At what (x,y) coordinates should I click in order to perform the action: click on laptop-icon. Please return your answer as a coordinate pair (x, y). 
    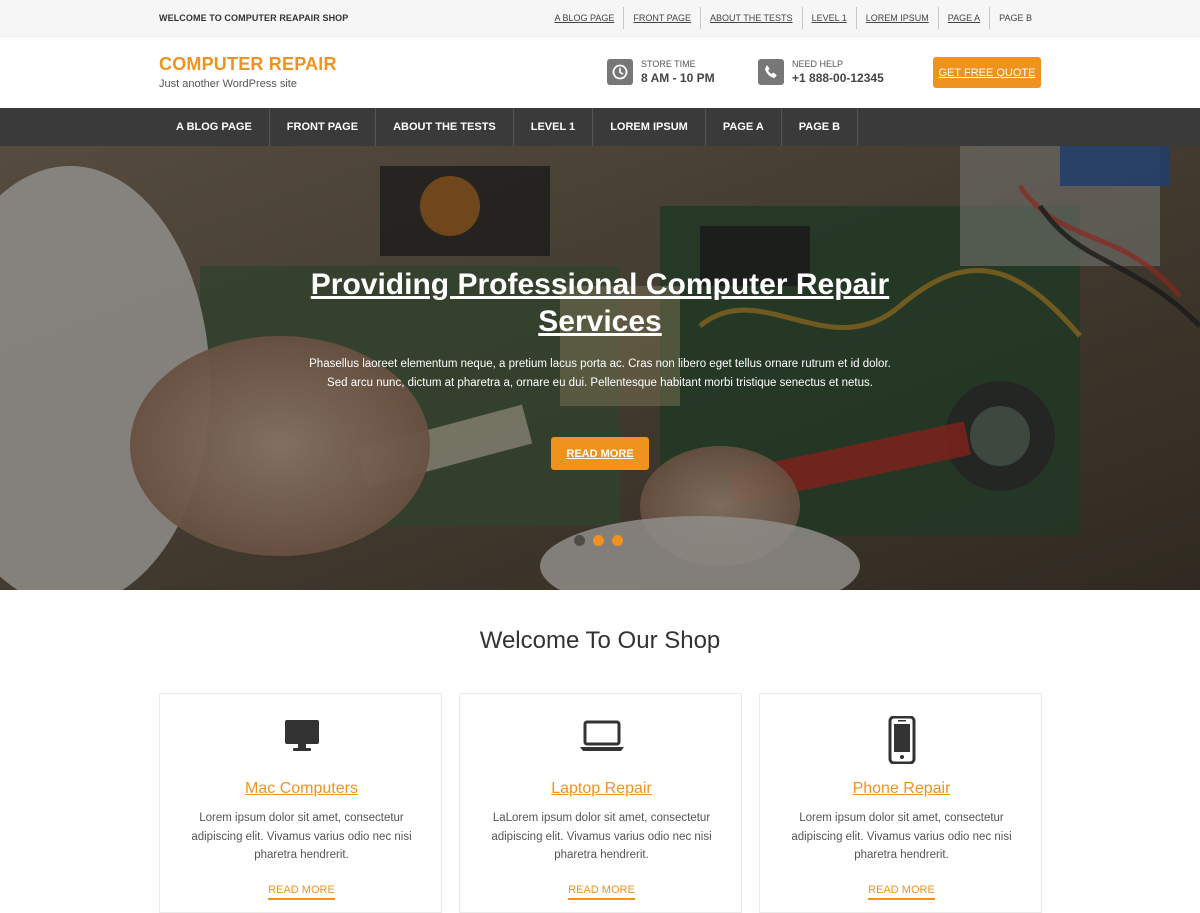
    Looking at the image, I should click on (601, 735).